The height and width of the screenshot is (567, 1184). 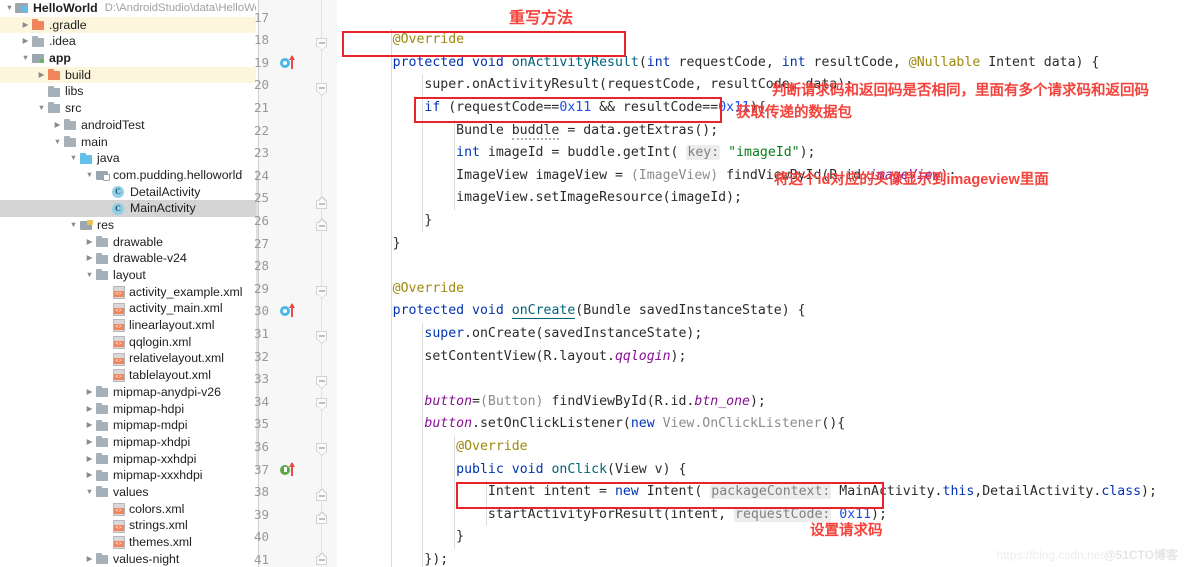 What do you see at coordinates (129, 559) in the screenshot?
I see `tree-item-values-night: ▶ values-night` at bounding box center [129, 559].